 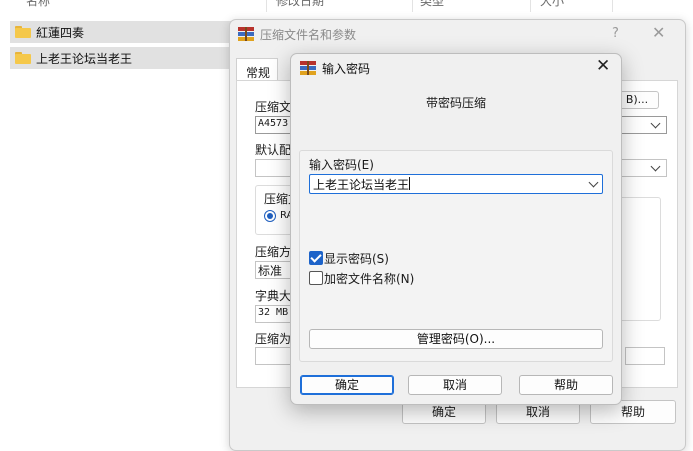 What do you see at coordinates (409, 183) in the screenshot?
I see `text-caret` at bounding box center [409, 183].